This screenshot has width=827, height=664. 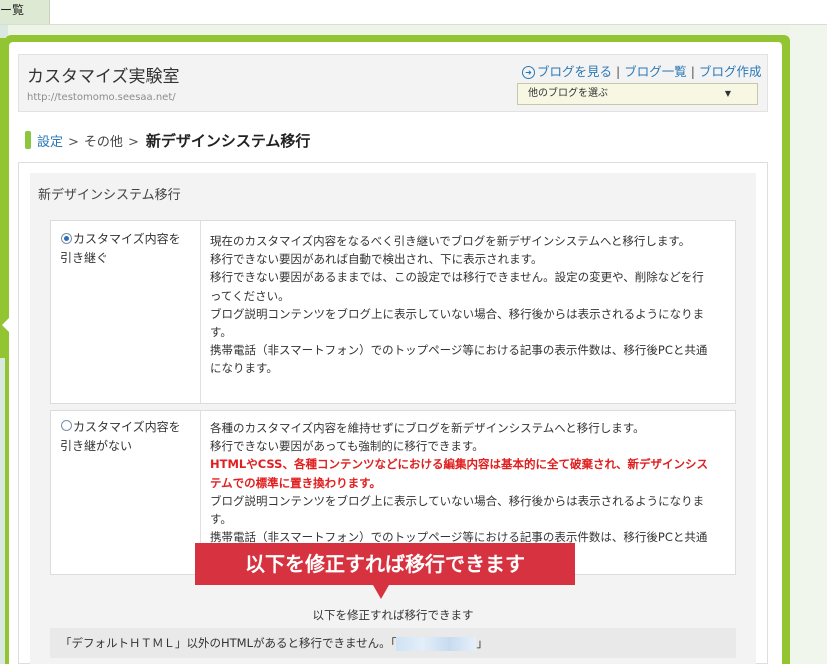 I want to click on issue-row: 「デフォルトＨＴＭＬ」以外のHTMLがあると移行できません。「 」, so click(x=393, y=643).